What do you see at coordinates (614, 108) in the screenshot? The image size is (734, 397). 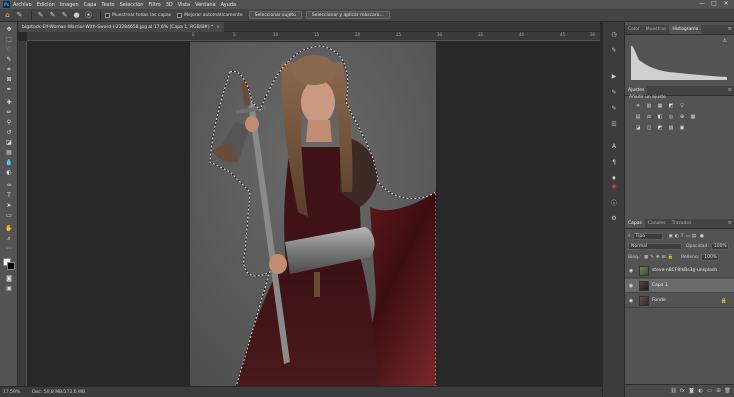 I see `layer-comps-icon: ✎` at bounding box center [614, 108].